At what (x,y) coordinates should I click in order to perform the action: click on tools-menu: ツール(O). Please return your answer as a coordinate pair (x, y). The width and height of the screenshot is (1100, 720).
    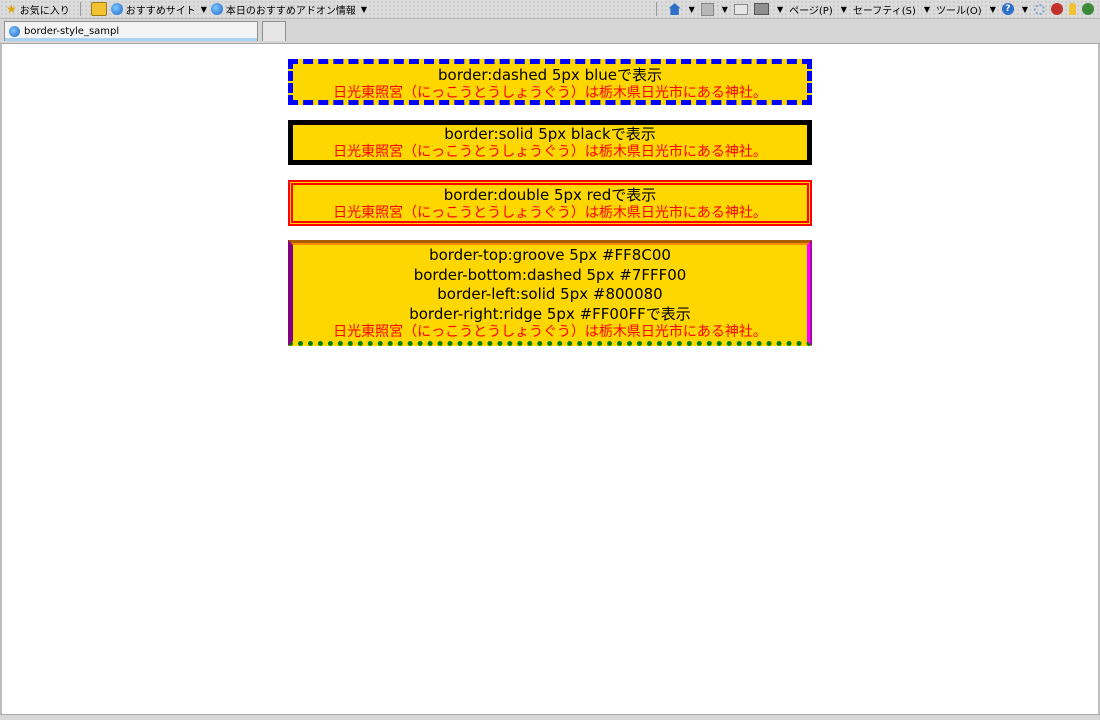
    Looking at the image, I should click on (959, 9).